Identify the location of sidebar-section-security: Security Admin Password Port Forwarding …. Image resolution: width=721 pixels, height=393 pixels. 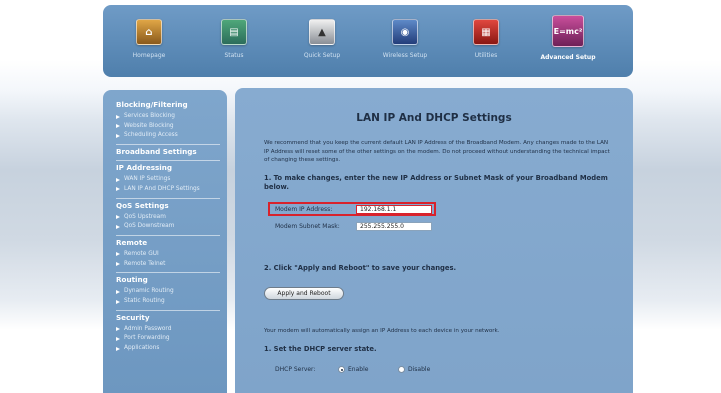
(171, 333).